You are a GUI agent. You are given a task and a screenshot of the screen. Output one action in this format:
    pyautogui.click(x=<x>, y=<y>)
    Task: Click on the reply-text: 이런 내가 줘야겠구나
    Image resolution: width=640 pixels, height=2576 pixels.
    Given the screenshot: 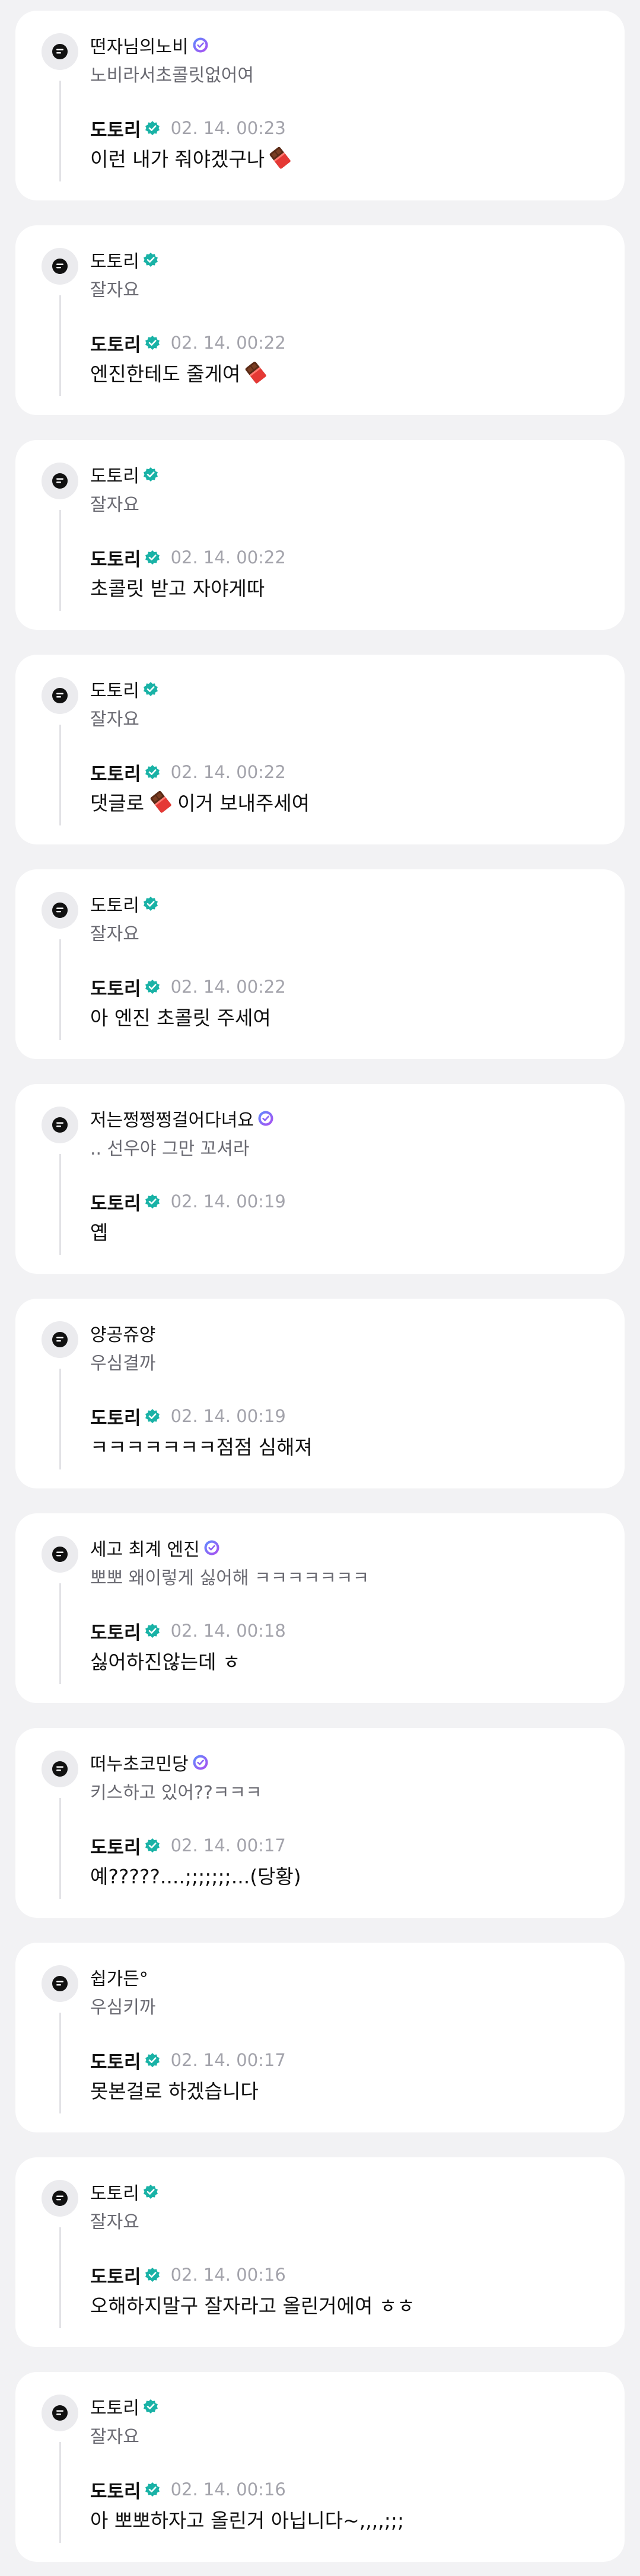 What is the action you would take?
    pyautogui.click(x=191, y=158)
    